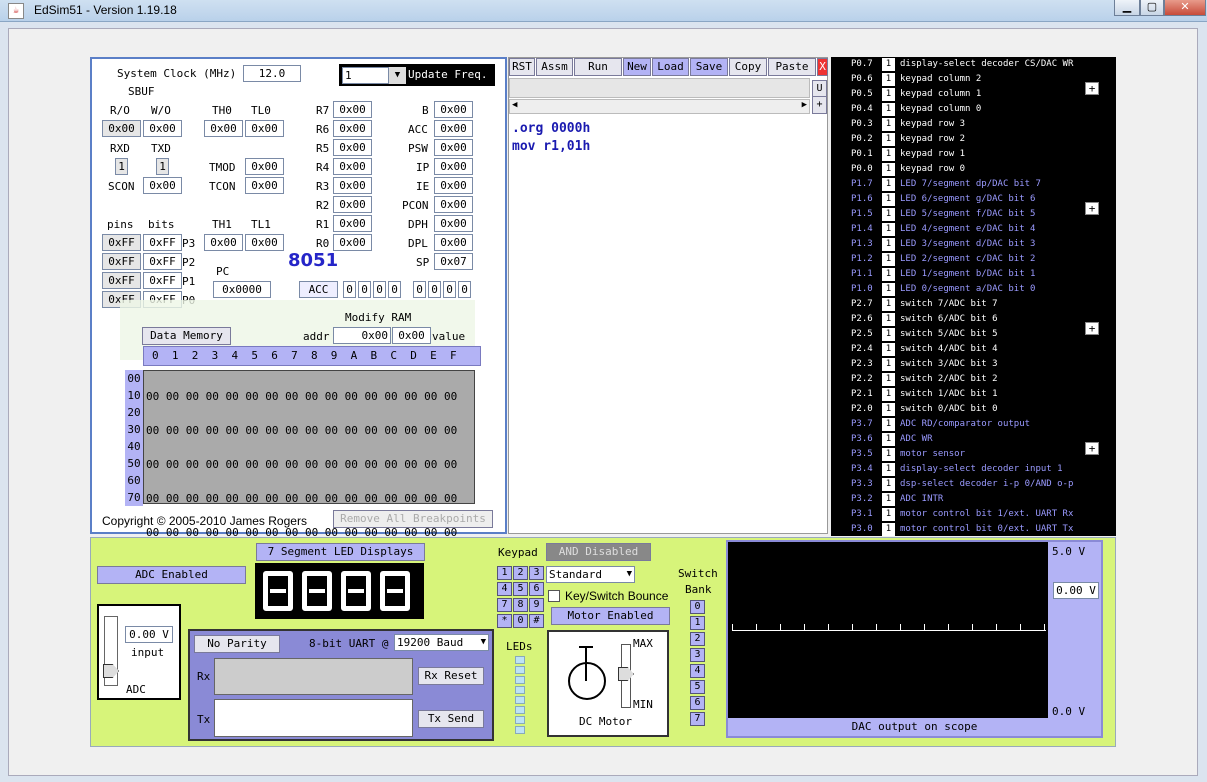 This screenshot has height=782, width=1207. What do you see at coordinates (453, 261) in the screenshot?
I see `sp-input: 0x07` at bounding box center [453, 261].